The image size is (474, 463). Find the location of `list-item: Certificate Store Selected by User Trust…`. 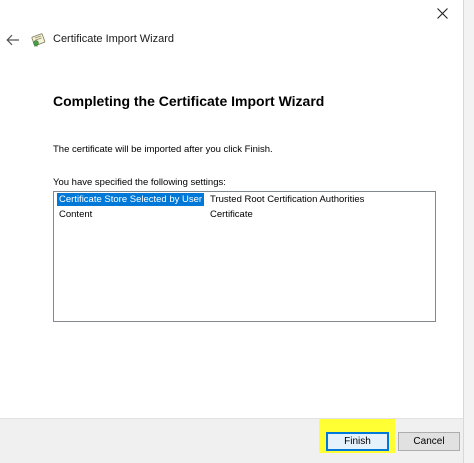

list-item: Certificate Store Selected by User Trust… is located at coordinates (244, 199).